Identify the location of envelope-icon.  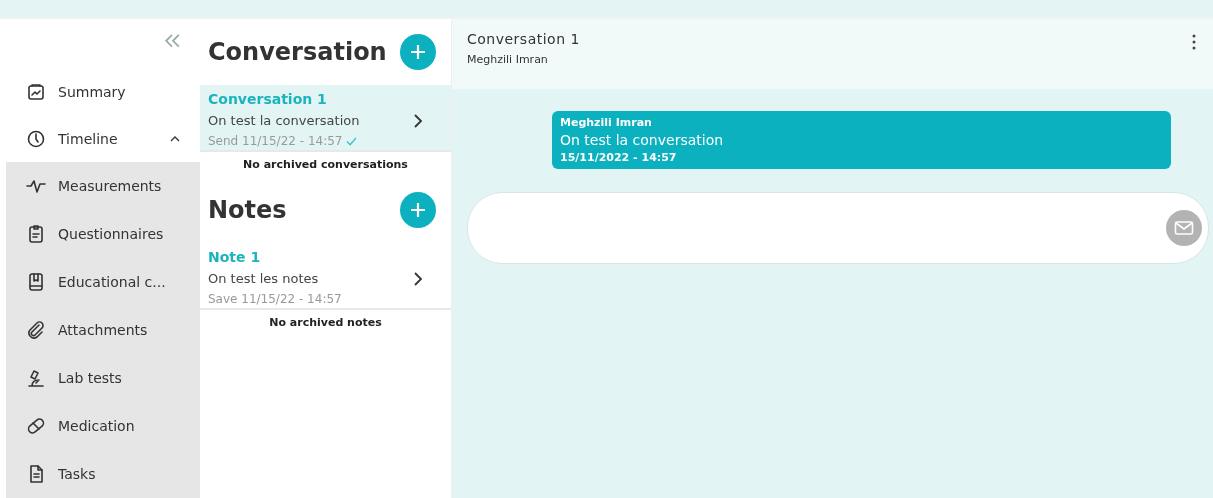
(1184, 228).